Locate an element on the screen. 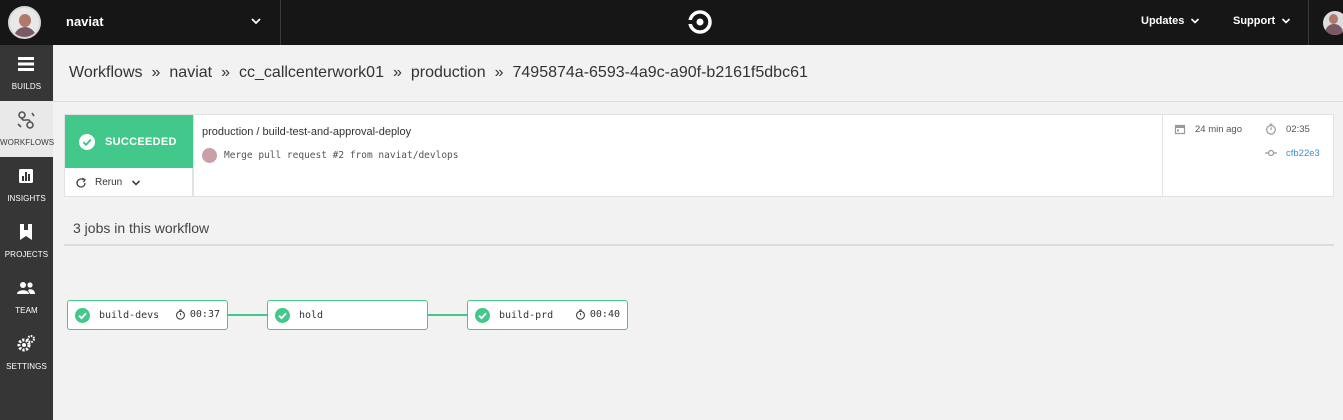  status-badge: SUCCEEDED is located at coordinates (129, 141).